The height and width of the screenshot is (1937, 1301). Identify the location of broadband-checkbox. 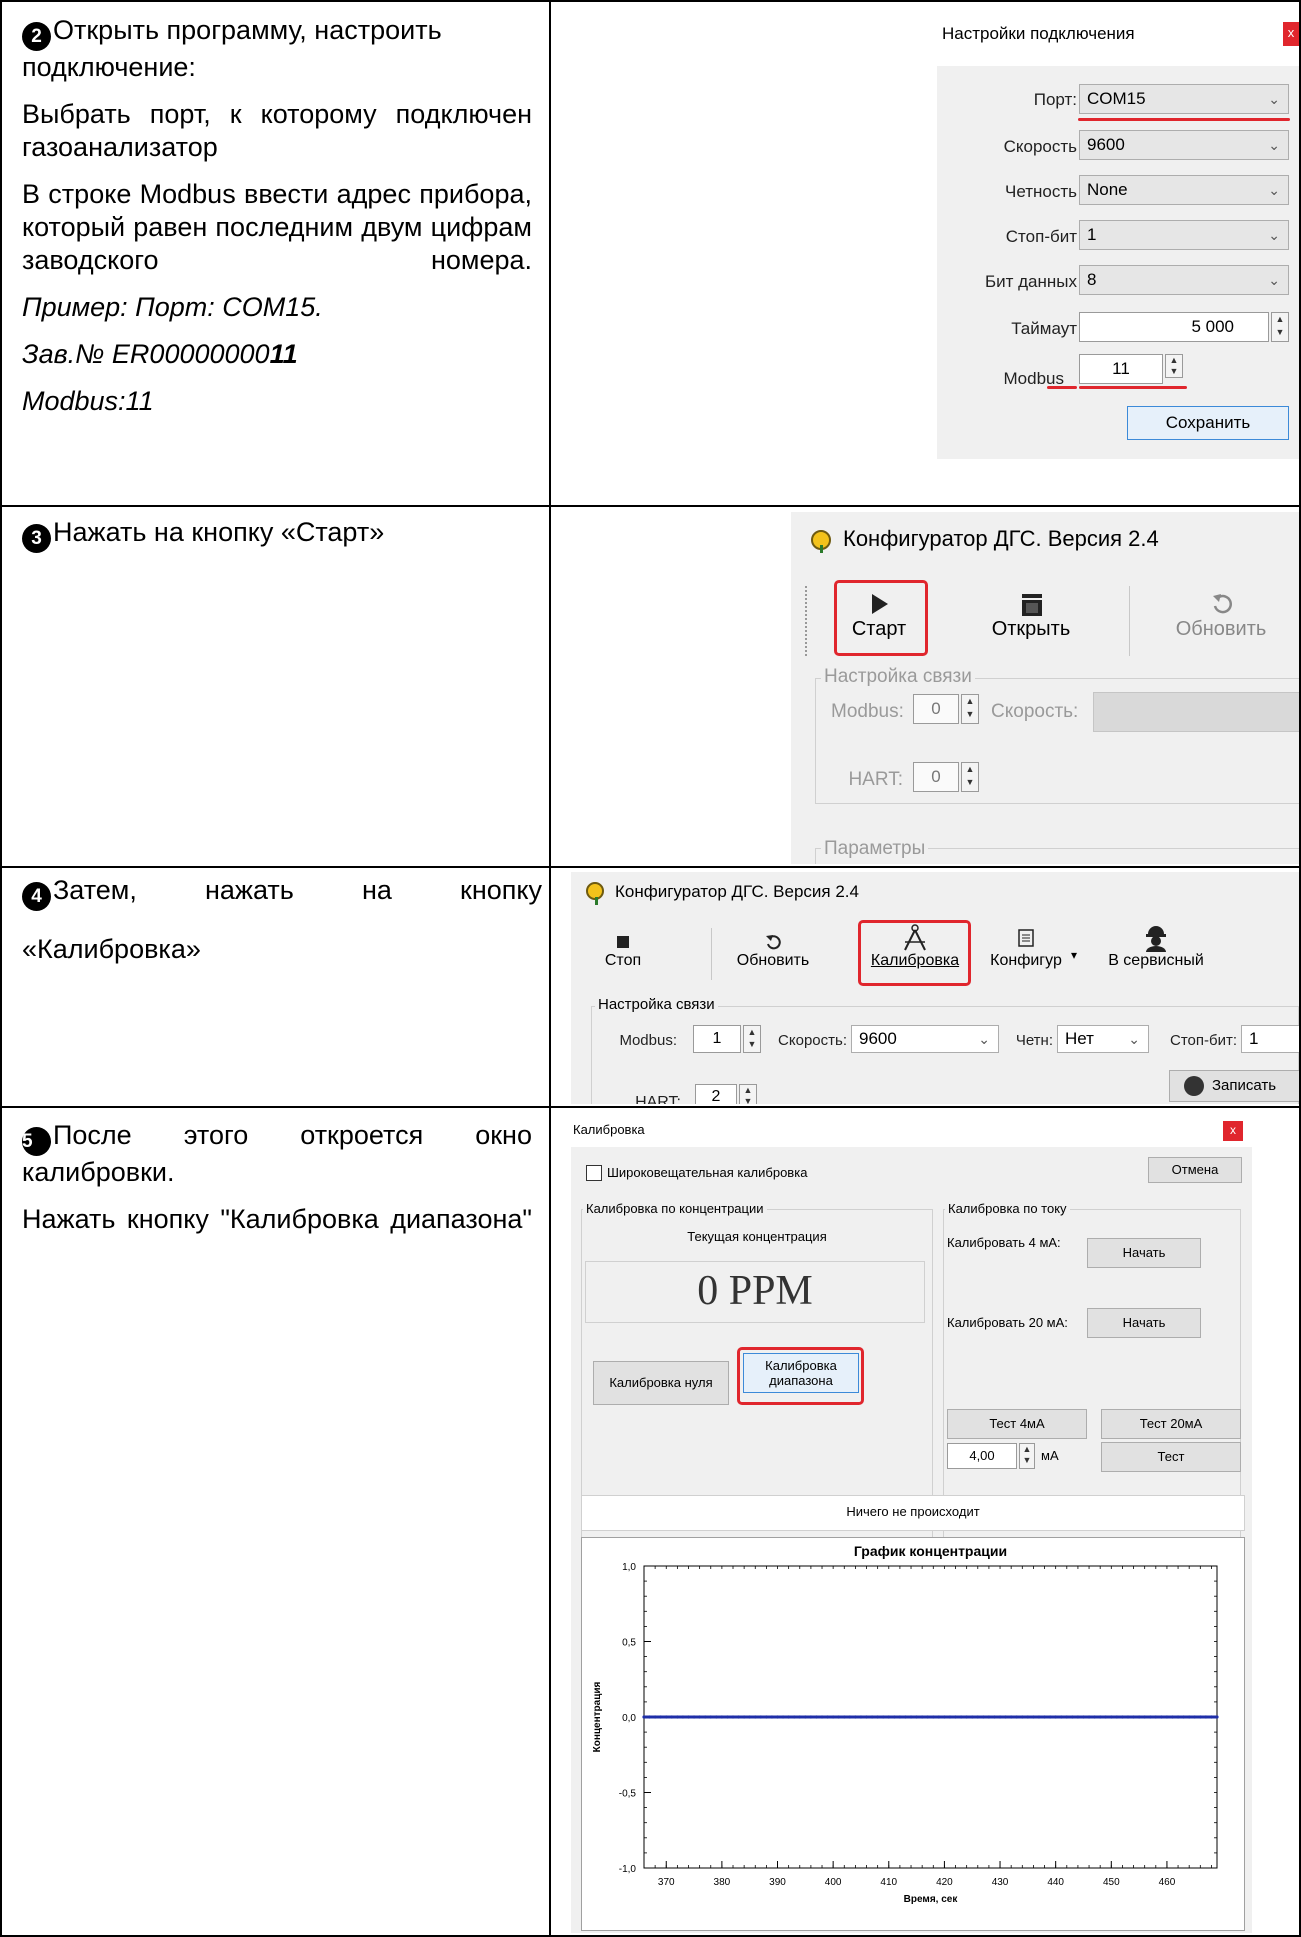
(594, 1173).